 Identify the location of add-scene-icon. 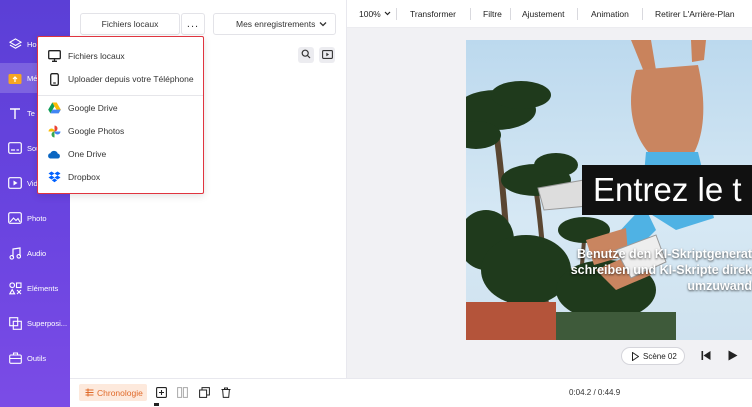
(161, 392).